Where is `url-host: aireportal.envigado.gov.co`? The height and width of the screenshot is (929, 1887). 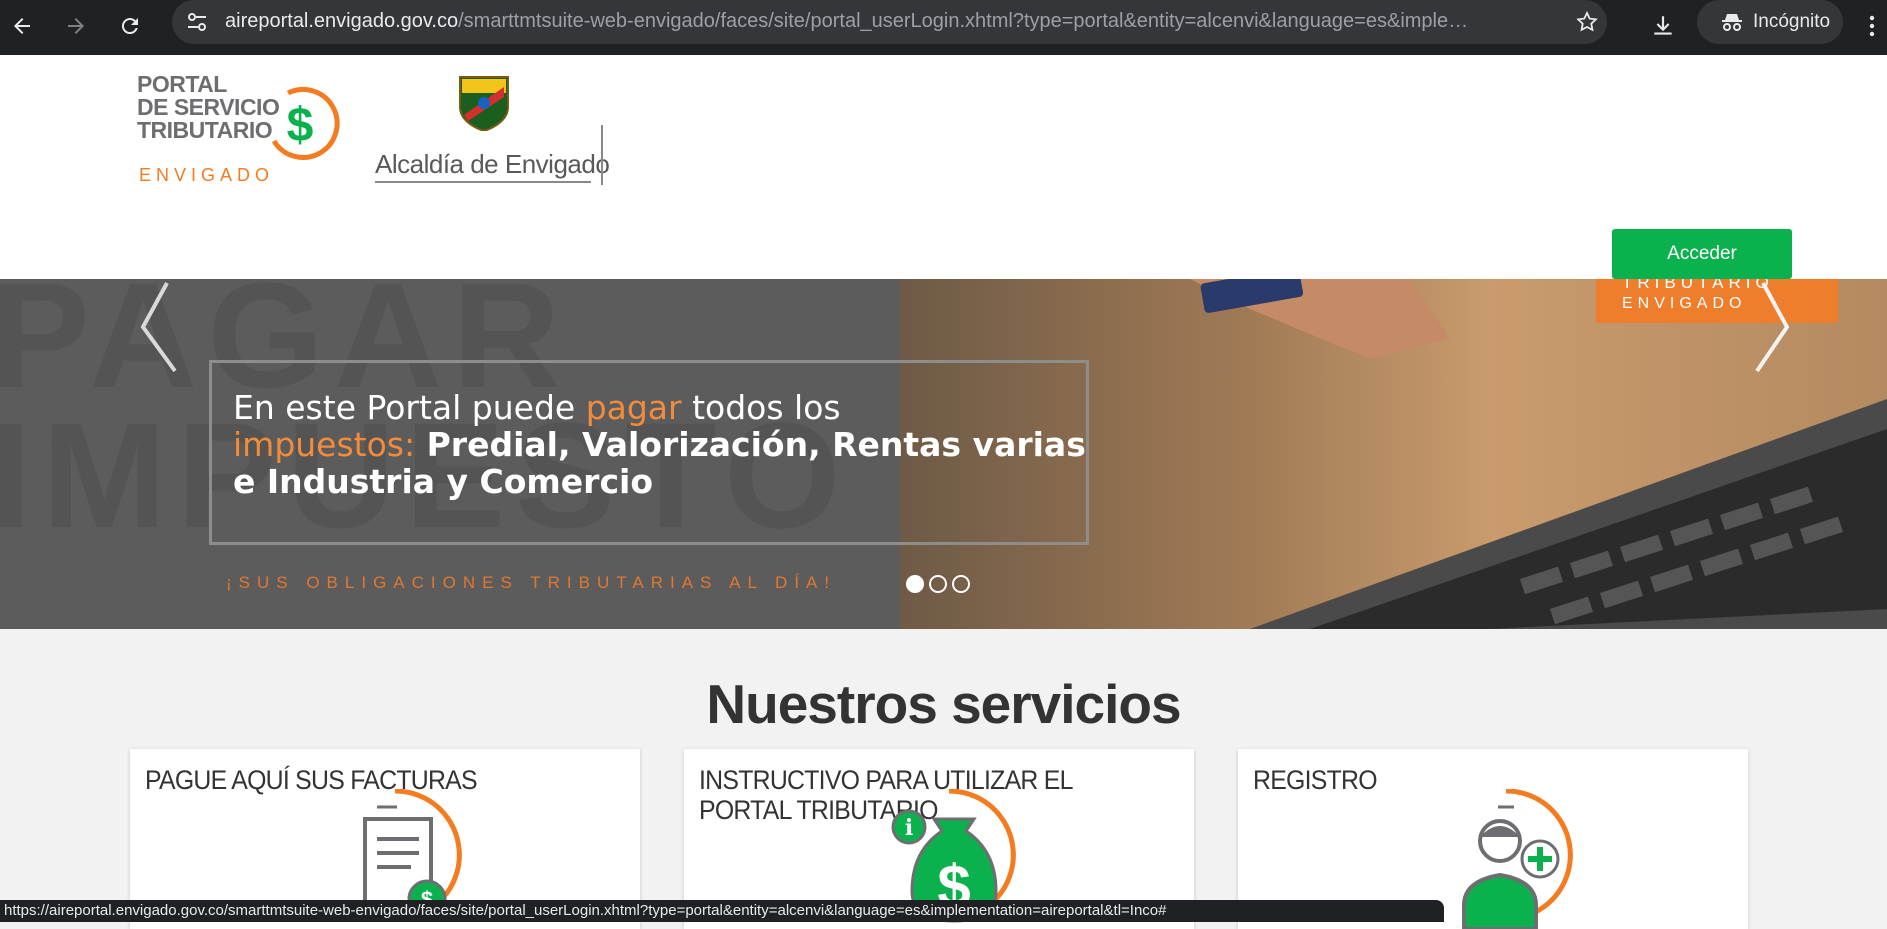
url-host: aireportal.envigado.gov.co is located at coordinates (342, 21).